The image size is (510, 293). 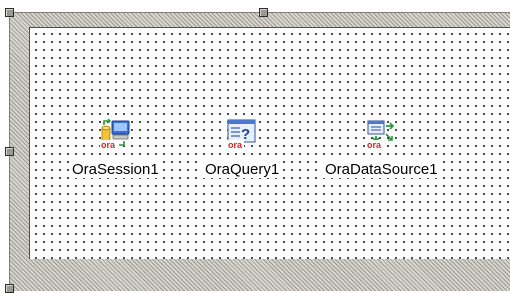 I want to click on resize-handle-top-left, so click(x=9, y=12).